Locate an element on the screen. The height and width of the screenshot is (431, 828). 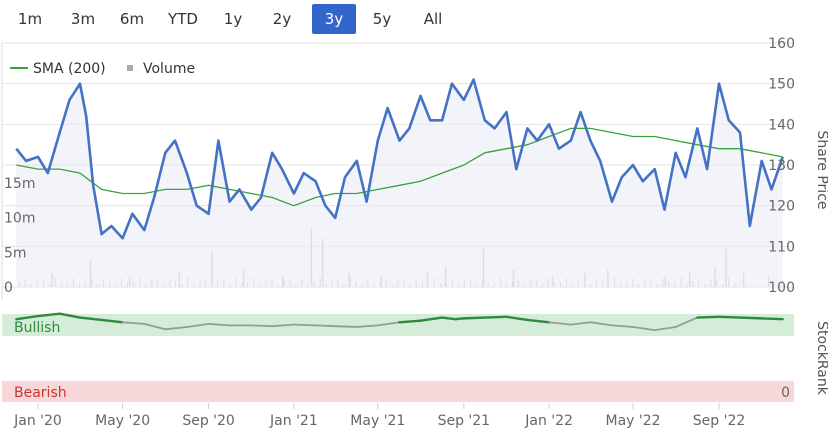
legend-volume-swatch is located at coordinates (130, 68).